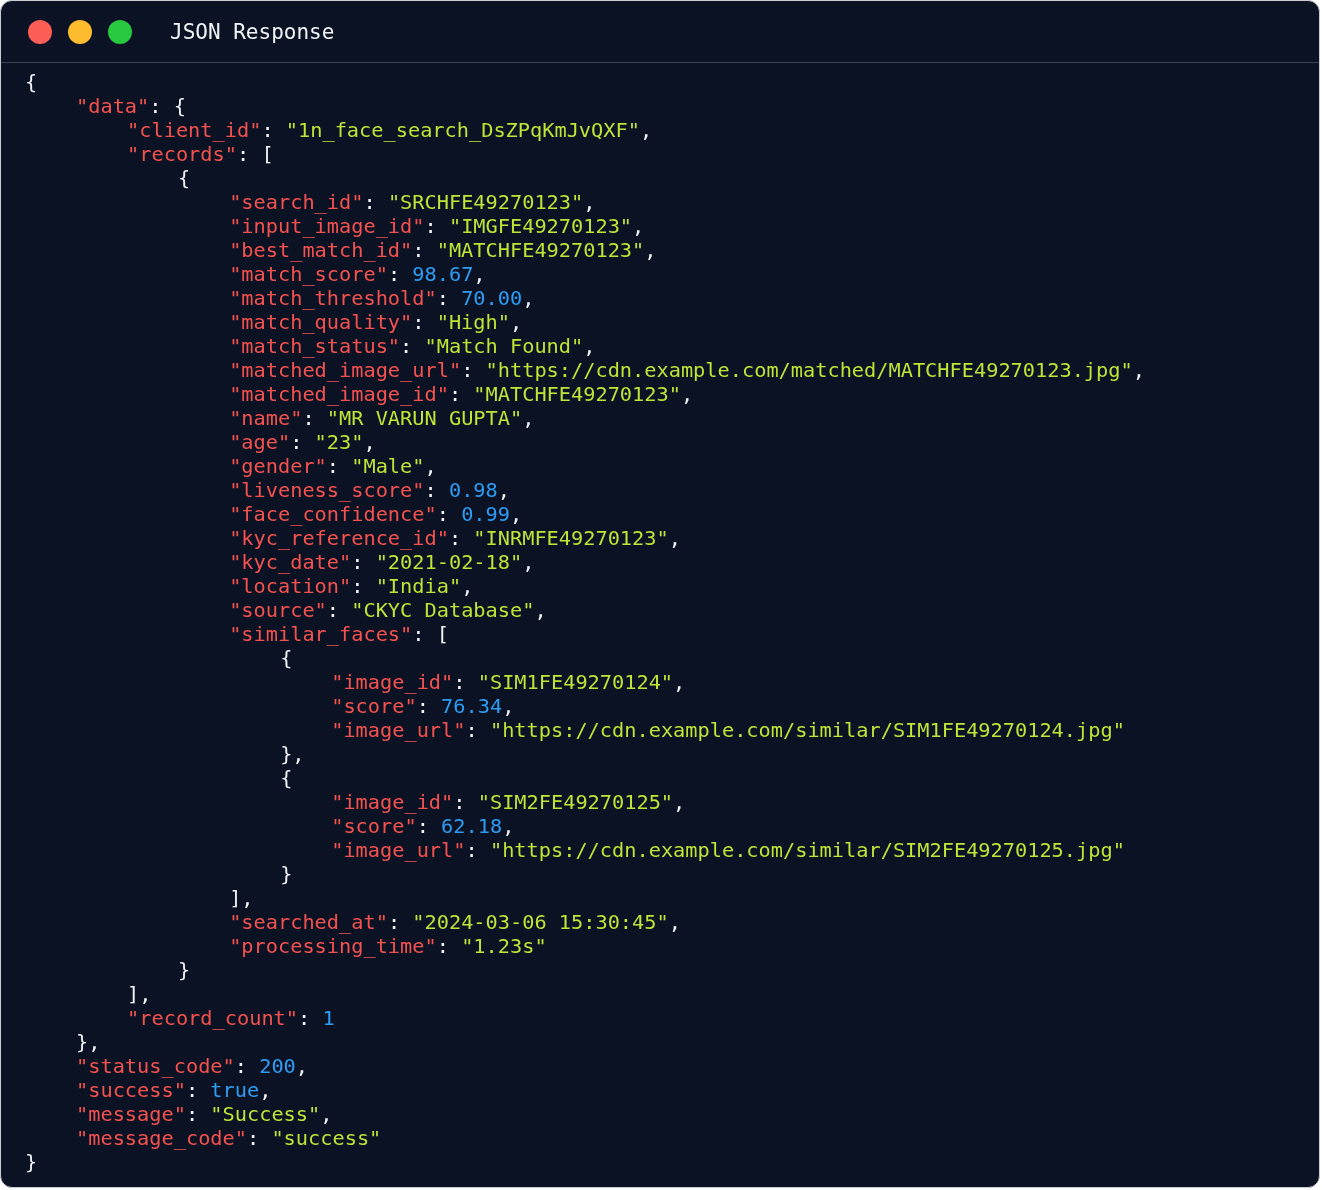 This screenshot has width=1322, height=1190. Describe the element at coordinates (321, 322) in the screenshot. I see `json-key: "match_quality"` at that location.